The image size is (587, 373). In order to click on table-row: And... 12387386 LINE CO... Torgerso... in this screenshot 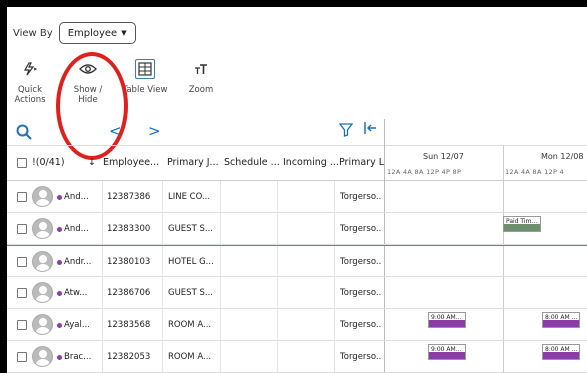, I will do `click(297, 197)`.